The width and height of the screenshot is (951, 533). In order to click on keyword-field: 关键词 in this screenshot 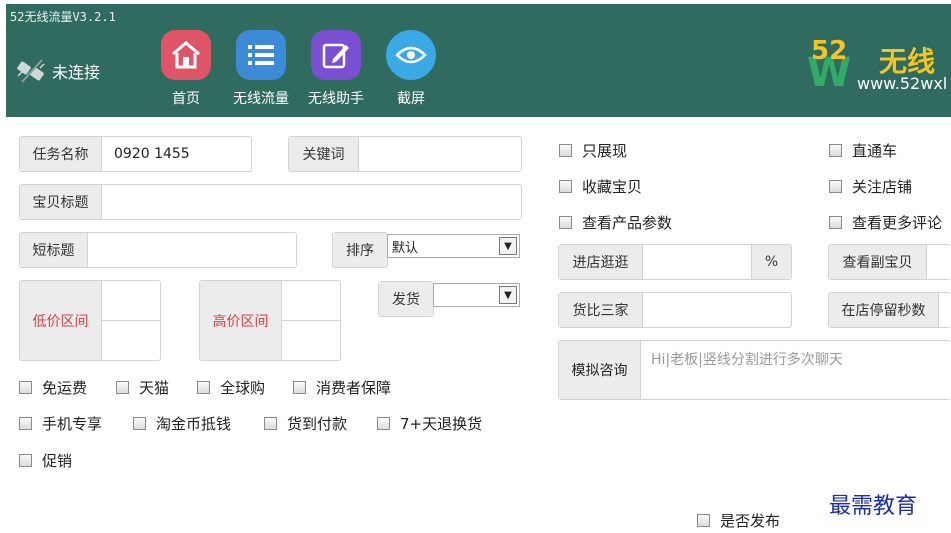, I will do `click(405, 154)`.